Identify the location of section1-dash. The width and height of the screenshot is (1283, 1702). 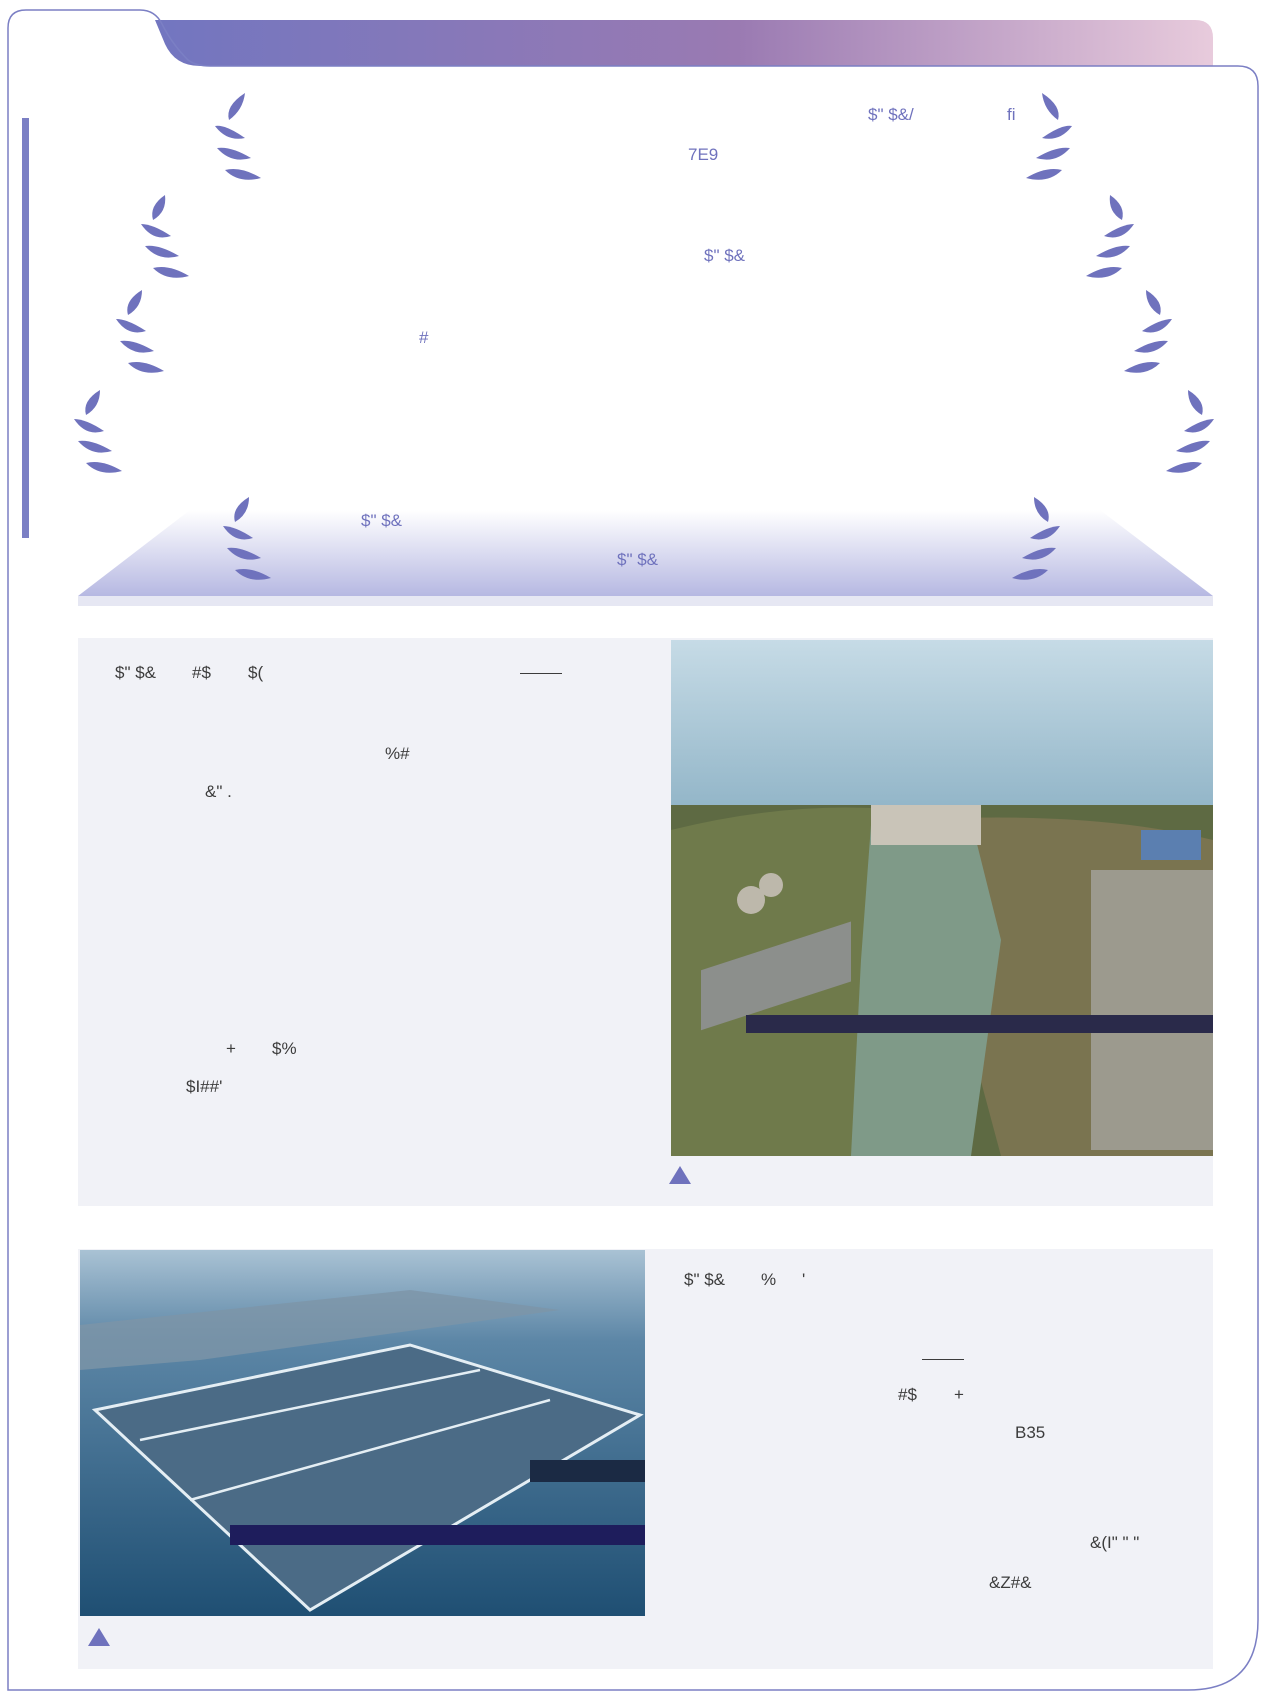
(541, 673).